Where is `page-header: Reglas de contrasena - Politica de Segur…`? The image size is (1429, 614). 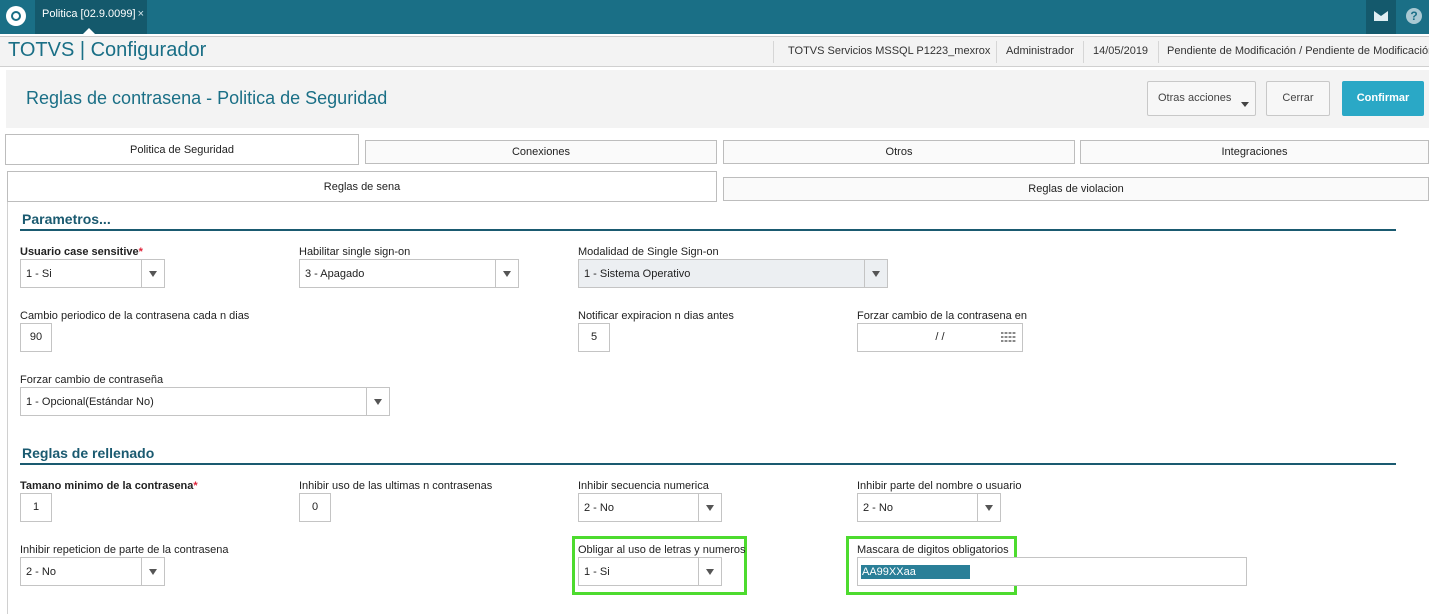 page-header: Reglas de contrasena - Politica de Segur… is located at coordinates (717, 99).